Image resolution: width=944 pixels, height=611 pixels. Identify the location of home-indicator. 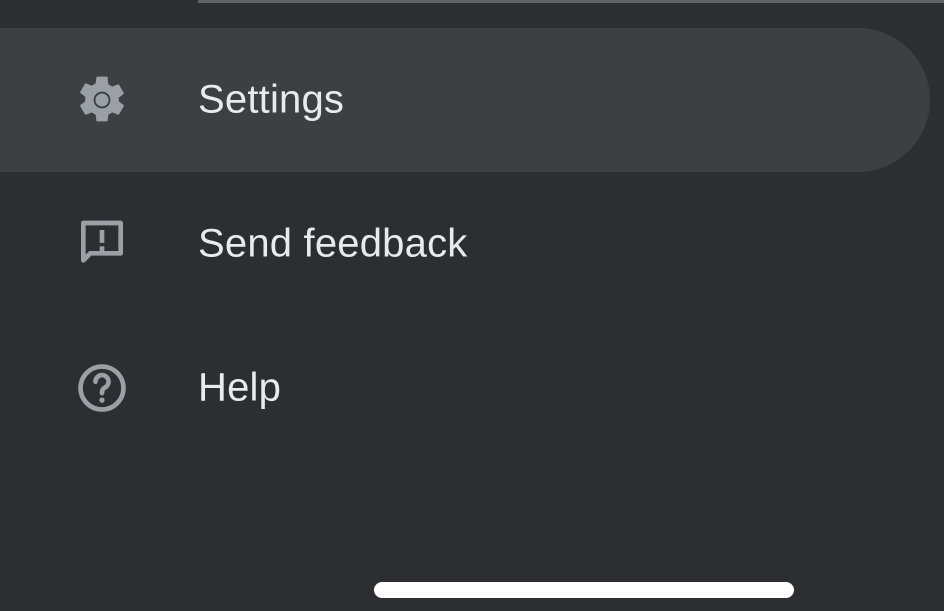
(584, 590).